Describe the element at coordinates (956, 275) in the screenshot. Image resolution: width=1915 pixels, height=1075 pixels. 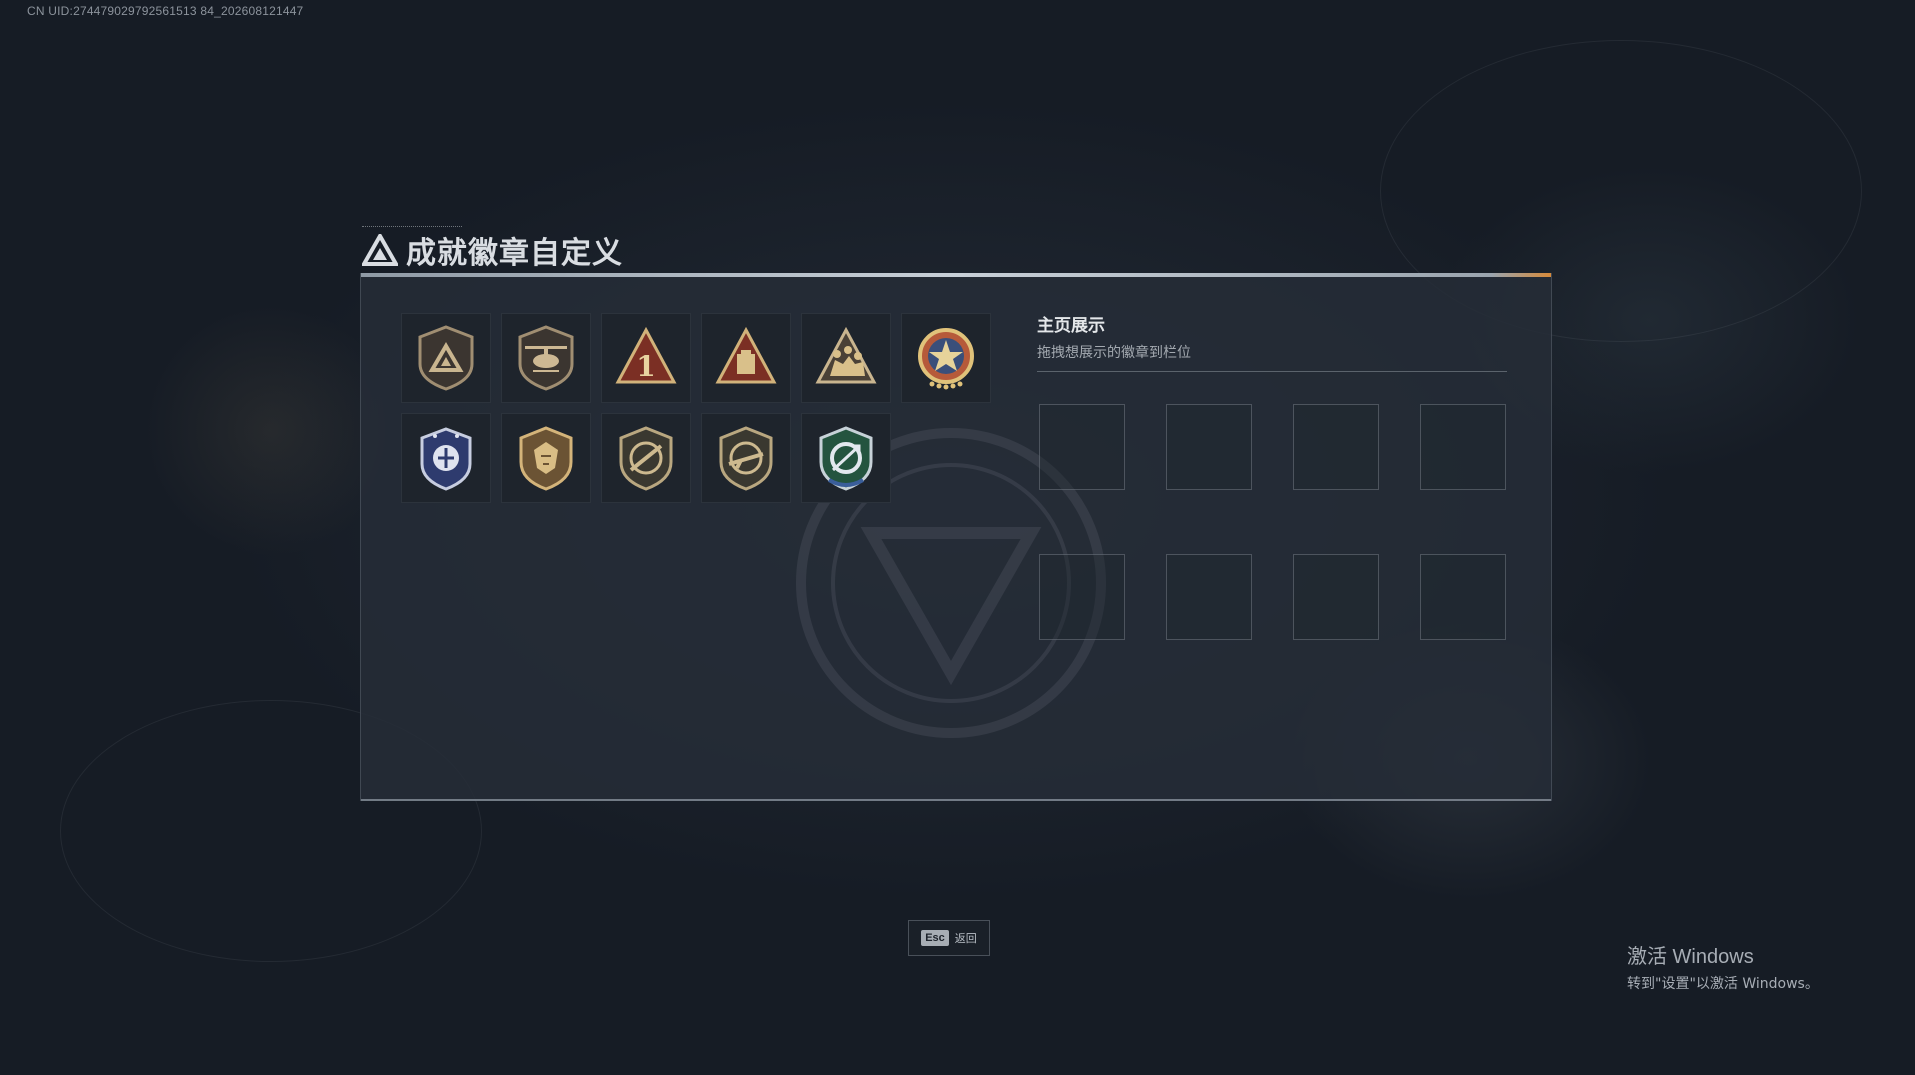
I see `panel-top-border` at that location.